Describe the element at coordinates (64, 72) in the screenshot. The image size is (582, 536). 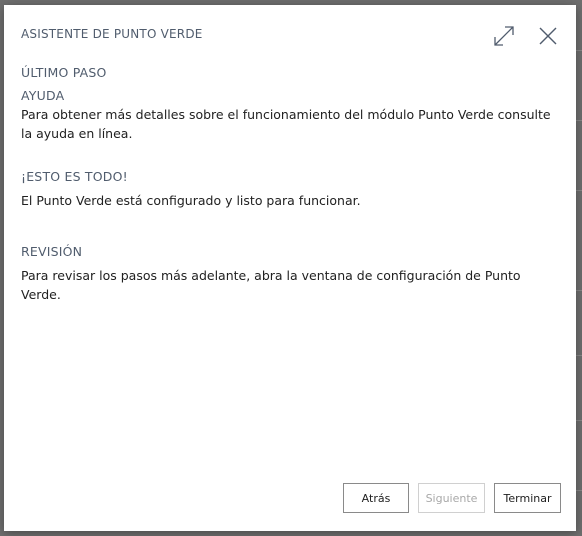
I see `step-heading: ÚLTIMO PASO` at that location.